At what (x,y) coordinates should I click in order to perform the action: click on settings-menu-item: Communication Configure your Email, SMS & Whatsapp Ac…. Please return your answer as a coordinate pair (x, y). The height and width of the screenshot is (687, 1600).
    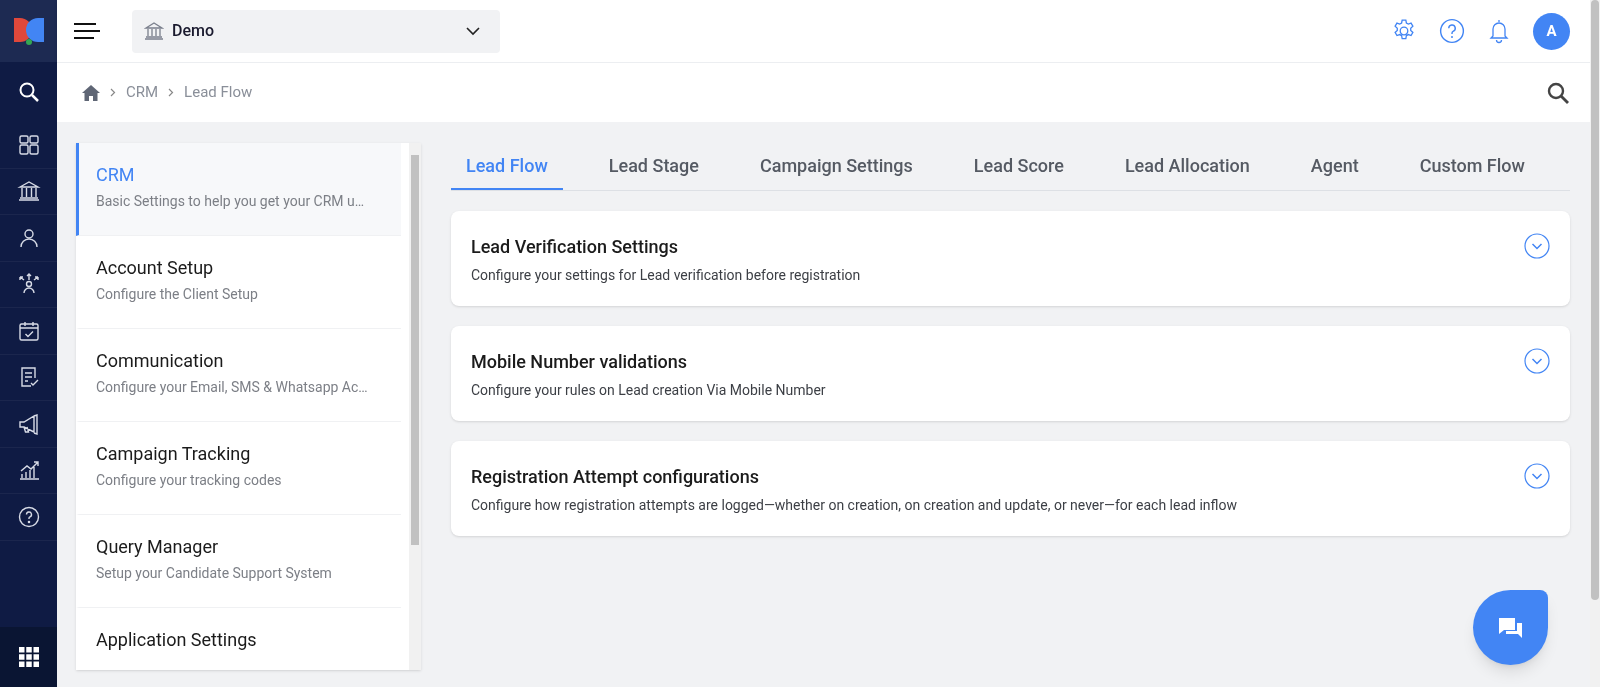
    Looking at the image, I should click on (238, 375).